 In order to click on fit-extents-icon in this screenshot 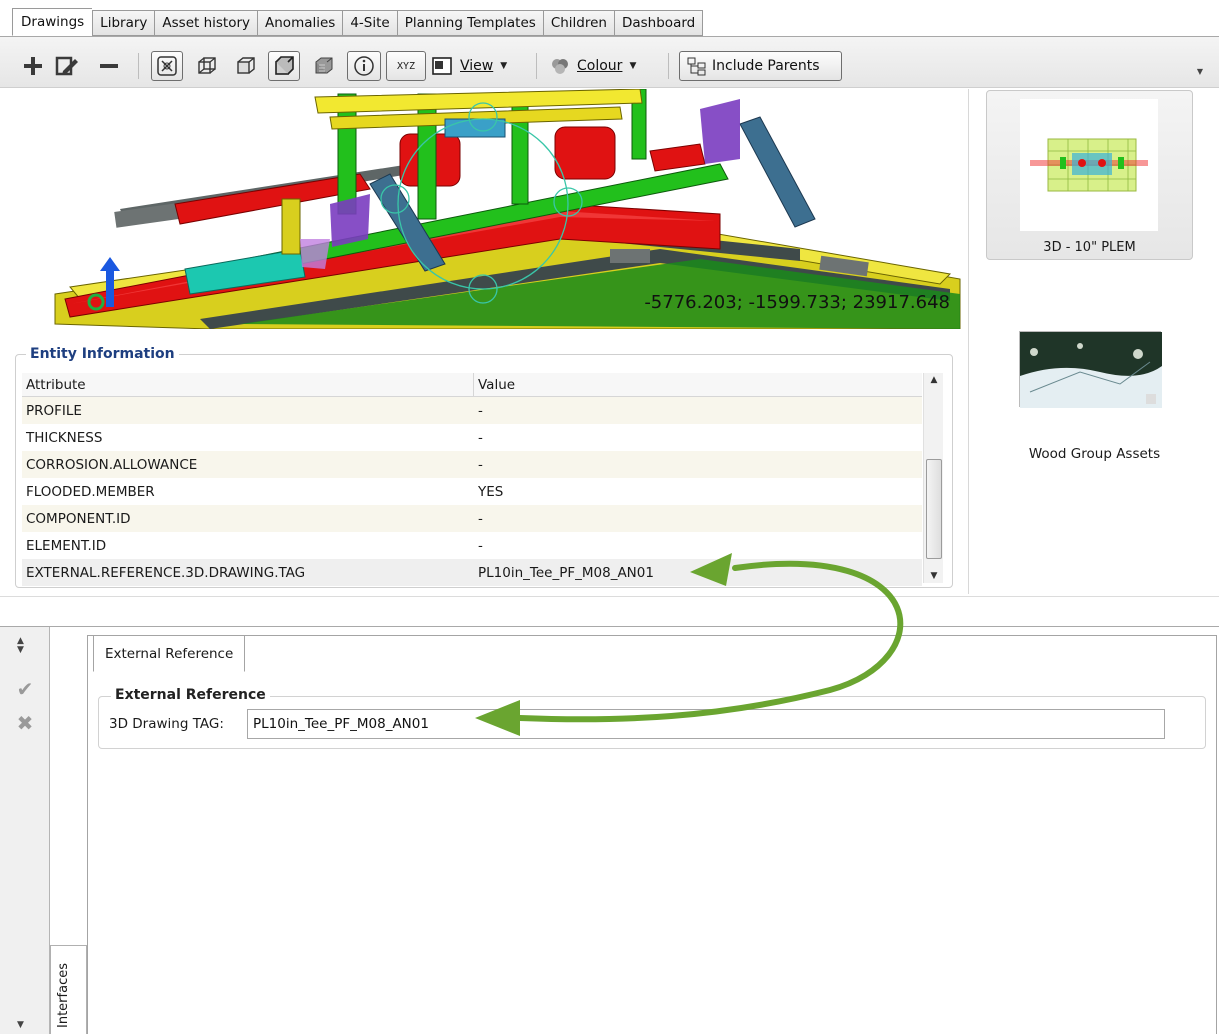, I will do `click(167, 66)`.